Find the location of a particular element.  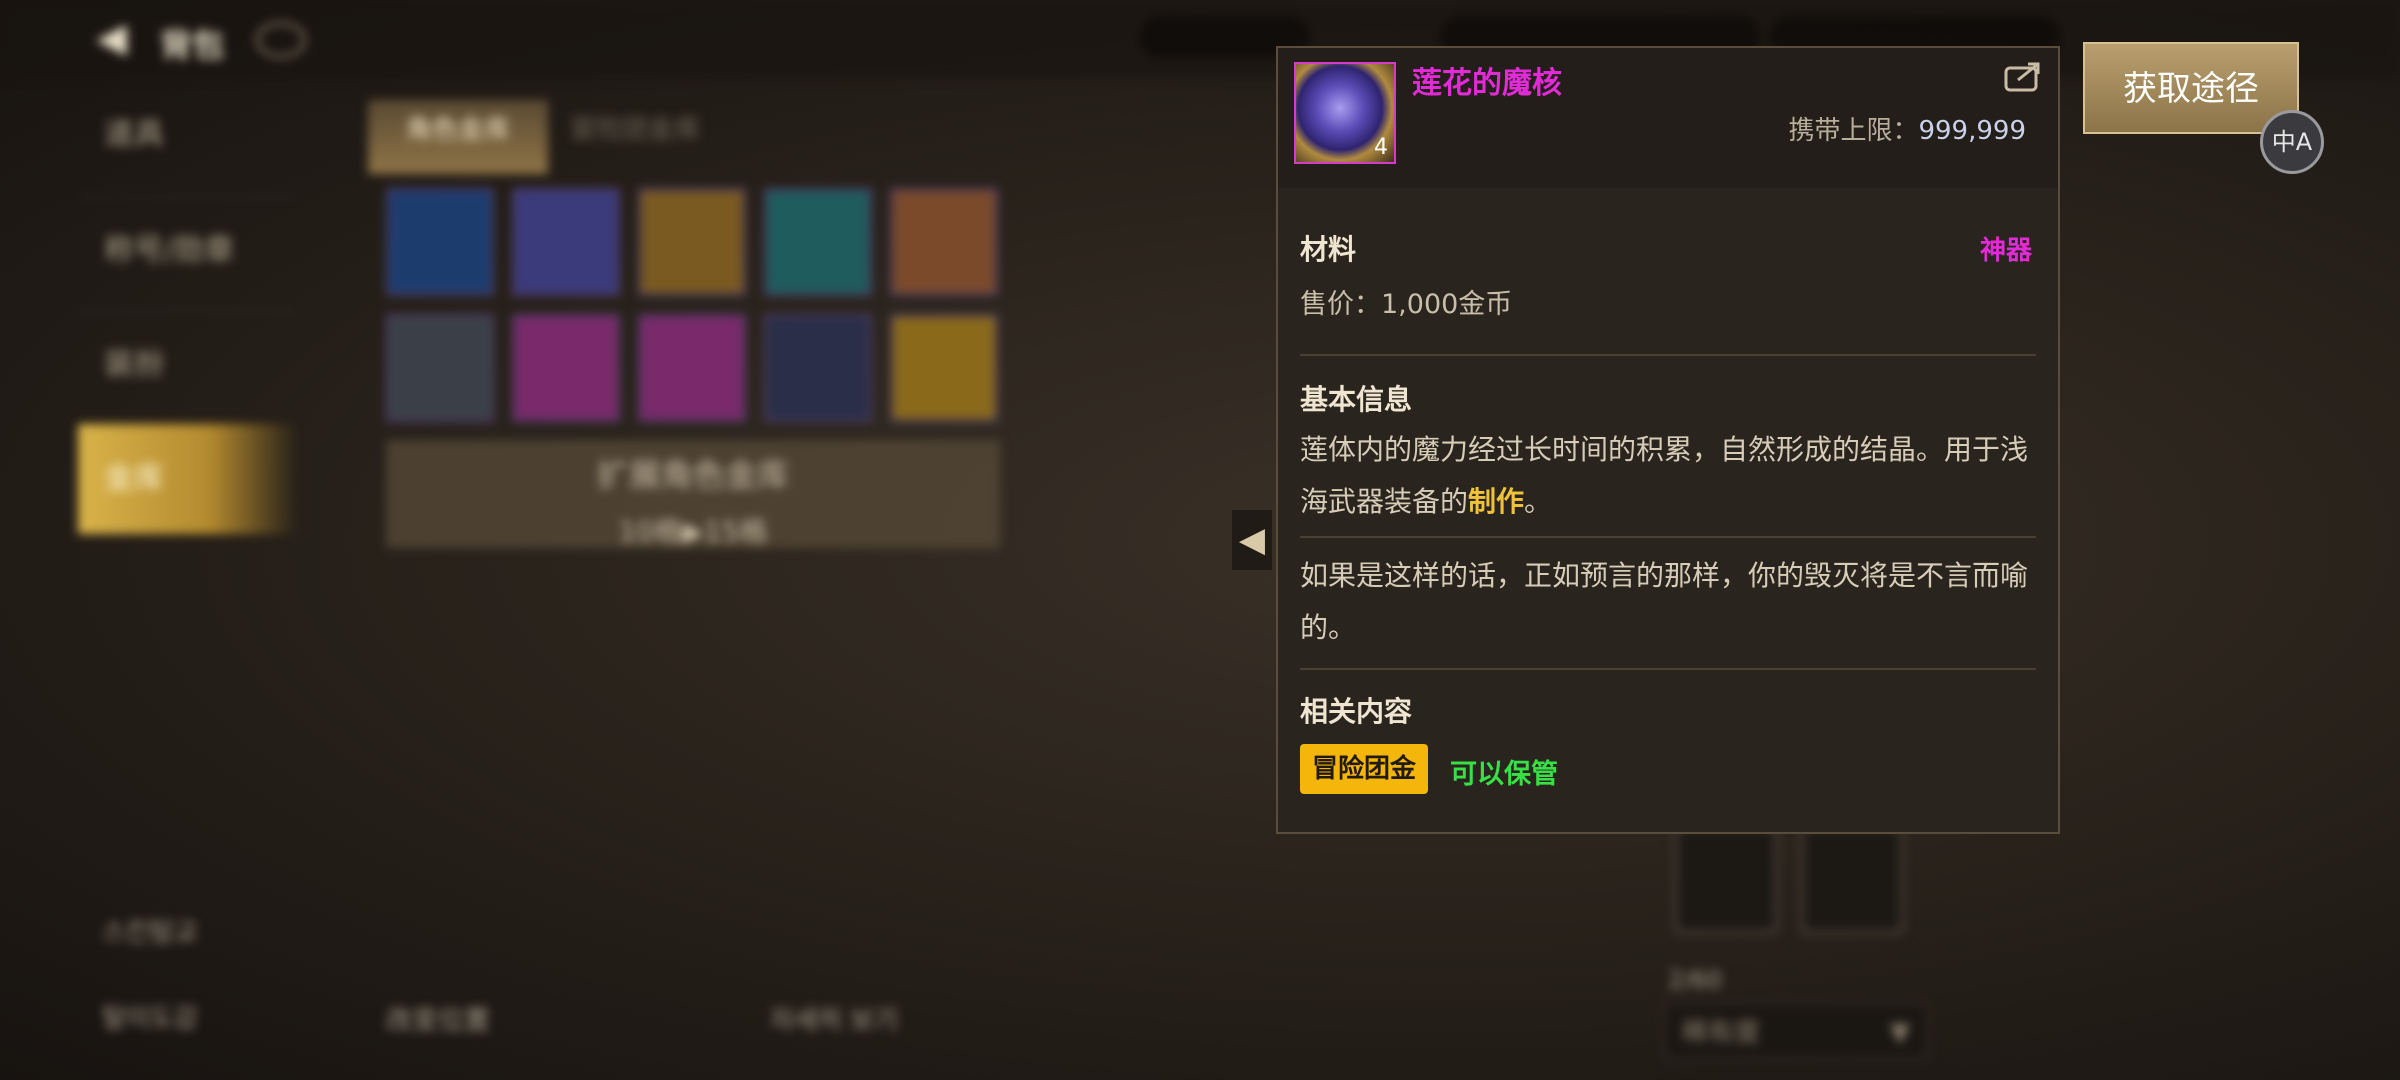

expand-vault-button: 扩展角色金库 10格▶15格 is located at coordinates (693, 494).